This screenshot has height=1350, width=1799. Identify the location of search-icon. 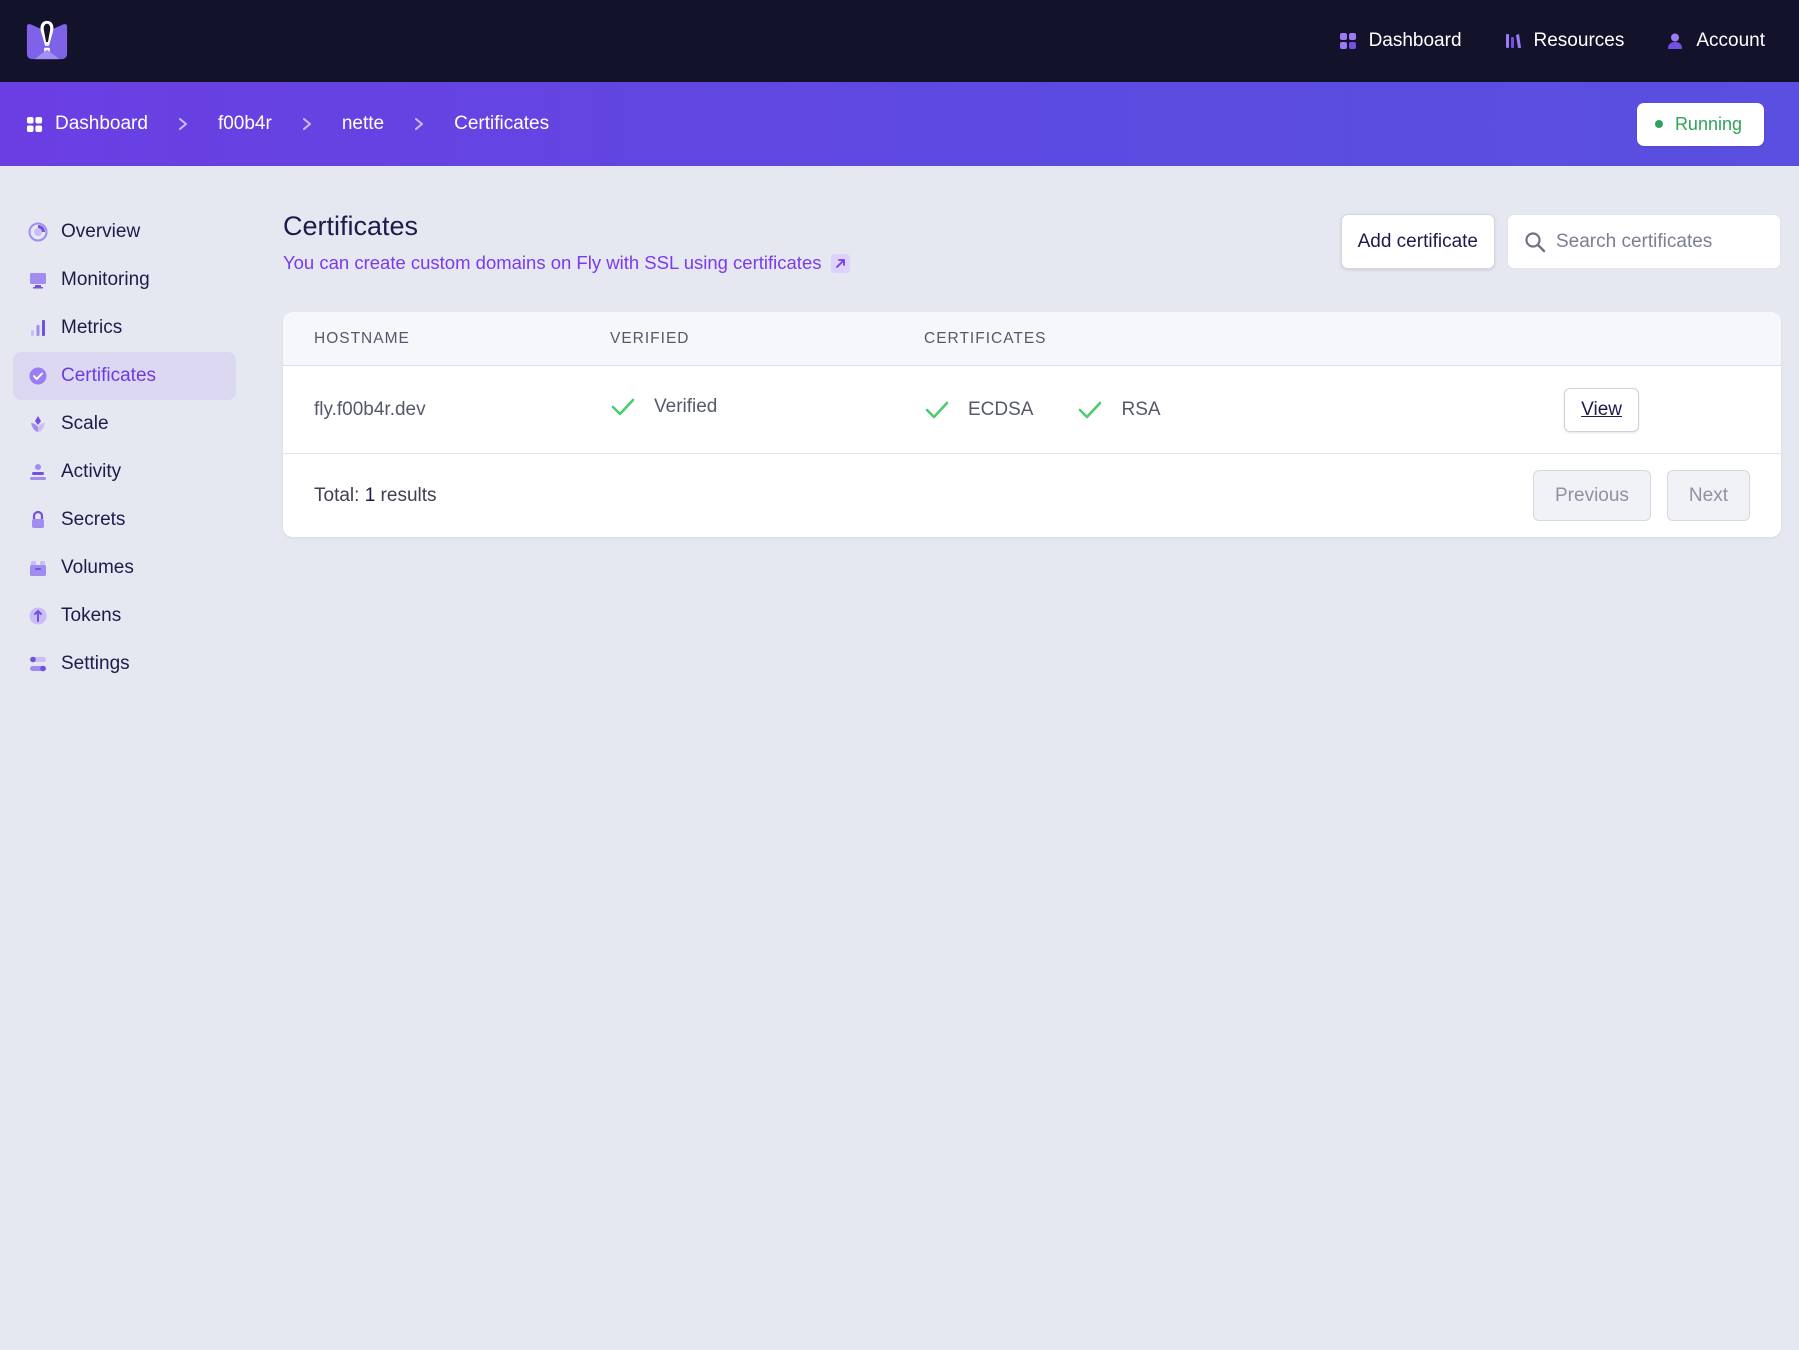
(1535, 241).